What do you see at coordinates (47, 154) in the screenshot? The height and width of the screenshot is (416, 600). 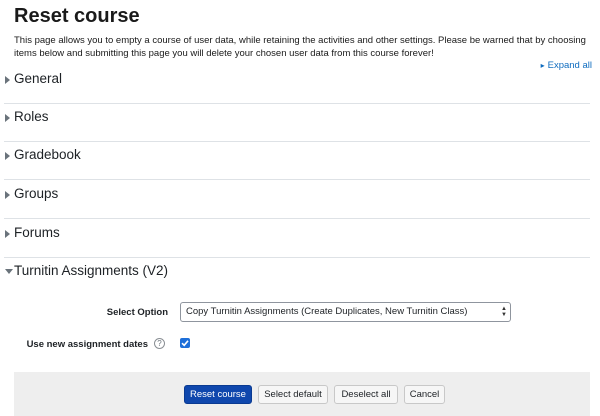 I see `section-title: Gradebook` at bounding box center [47, 154].